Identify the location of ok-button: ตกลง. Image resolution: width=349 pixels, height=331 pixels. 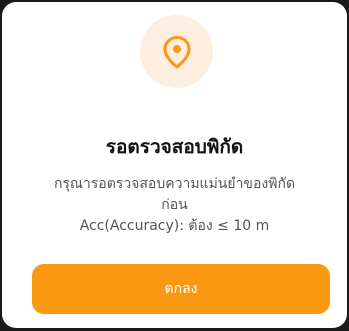
(181, 289).